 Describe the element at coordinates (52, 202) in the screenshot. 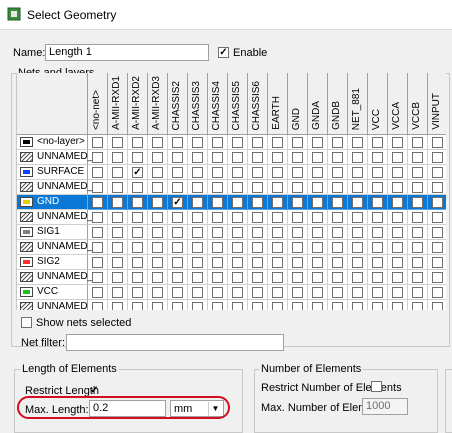

I see `row-header: GND` at that location.